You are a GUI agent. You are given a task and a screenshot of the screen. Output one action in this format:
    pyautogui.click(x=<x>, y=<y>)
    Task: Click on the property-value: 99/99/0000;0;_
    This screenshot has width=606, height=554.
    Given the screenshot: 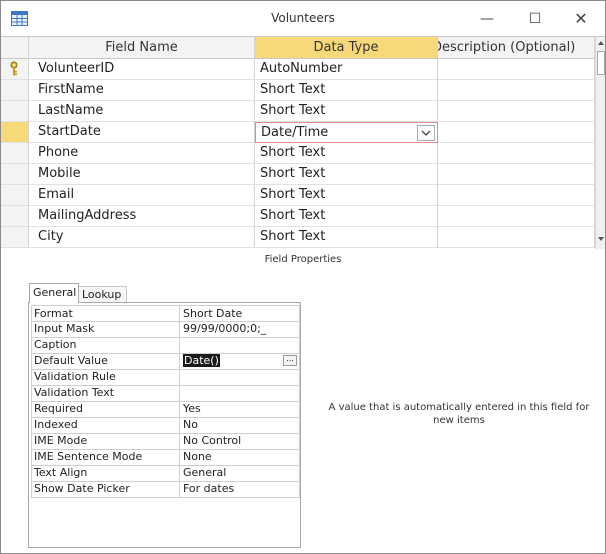 What is the action you would take?
    pyautogui.click(x=239, y=329)
    